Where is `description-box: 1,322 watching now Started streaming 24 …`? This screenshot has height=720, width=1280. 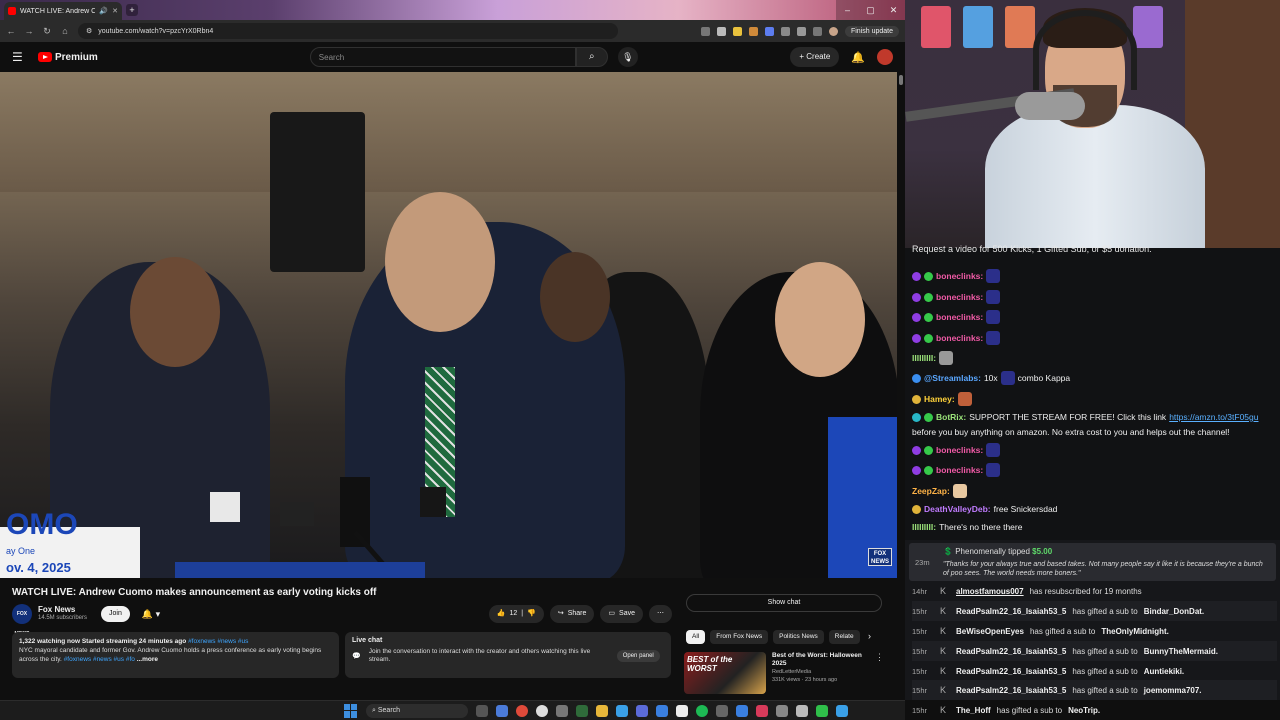
description-box: 1,322 watching now Started streaming 24 … is located at coordinates (175, 655).